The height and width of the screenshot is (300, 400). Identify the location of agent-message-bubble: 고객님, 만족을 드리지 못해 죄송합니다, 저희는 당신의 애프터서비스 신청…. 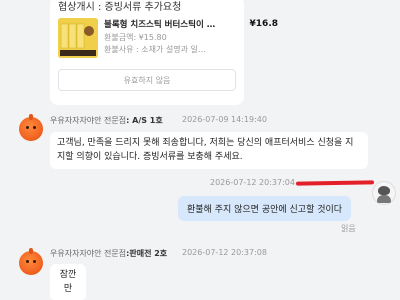
(209, 150).